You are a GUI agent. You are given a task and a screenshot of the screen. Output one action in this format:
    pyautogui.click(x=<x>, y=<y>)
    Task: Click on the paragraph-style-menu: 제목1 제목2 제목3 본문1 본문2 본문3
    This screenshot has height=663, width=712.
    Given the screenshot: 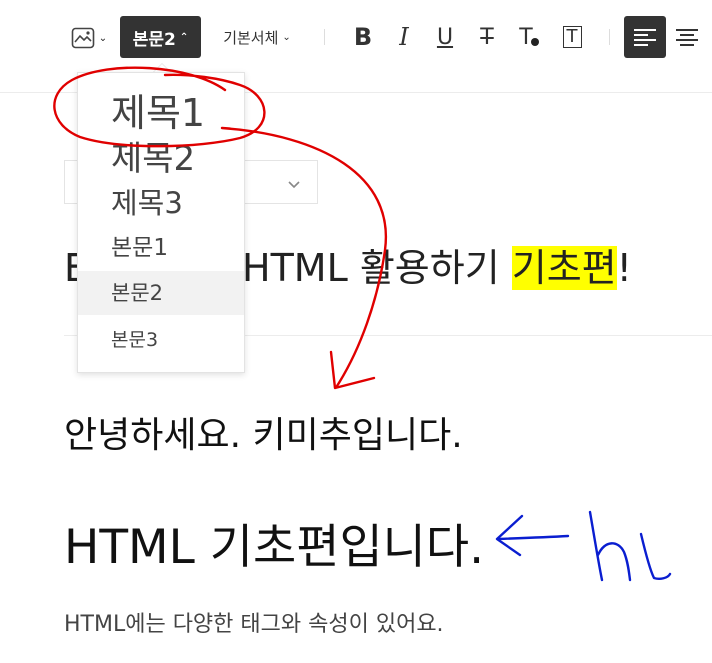 What is the action you would take?
    pyautogui.click(x=161, y=222)
    